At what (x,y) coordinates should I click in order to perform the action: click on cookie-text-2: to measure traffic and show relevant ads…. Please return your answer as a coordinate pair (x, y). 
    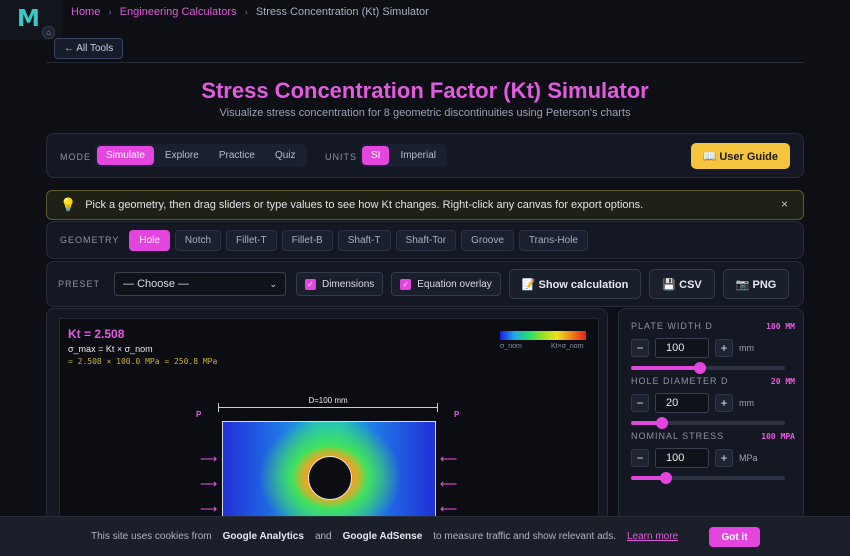
    Looking at the image, I should click on (524, 536).